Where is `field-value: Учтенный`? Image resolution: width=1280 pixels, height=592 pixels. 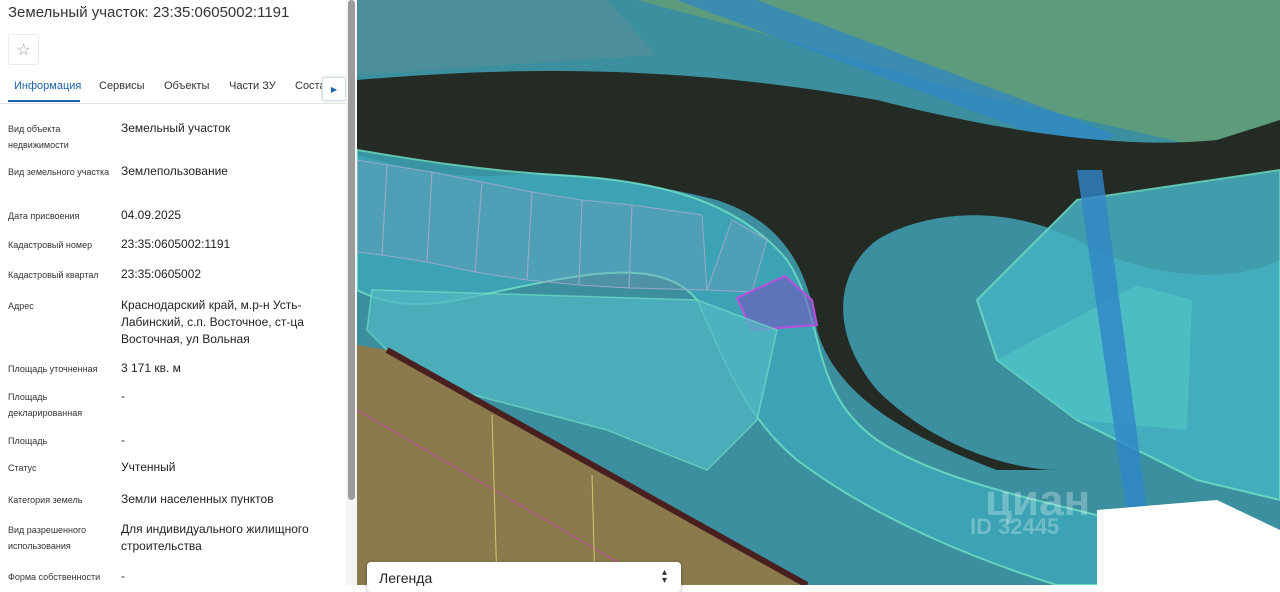 field-value: Учтенный is located at coordinates (148, 467).